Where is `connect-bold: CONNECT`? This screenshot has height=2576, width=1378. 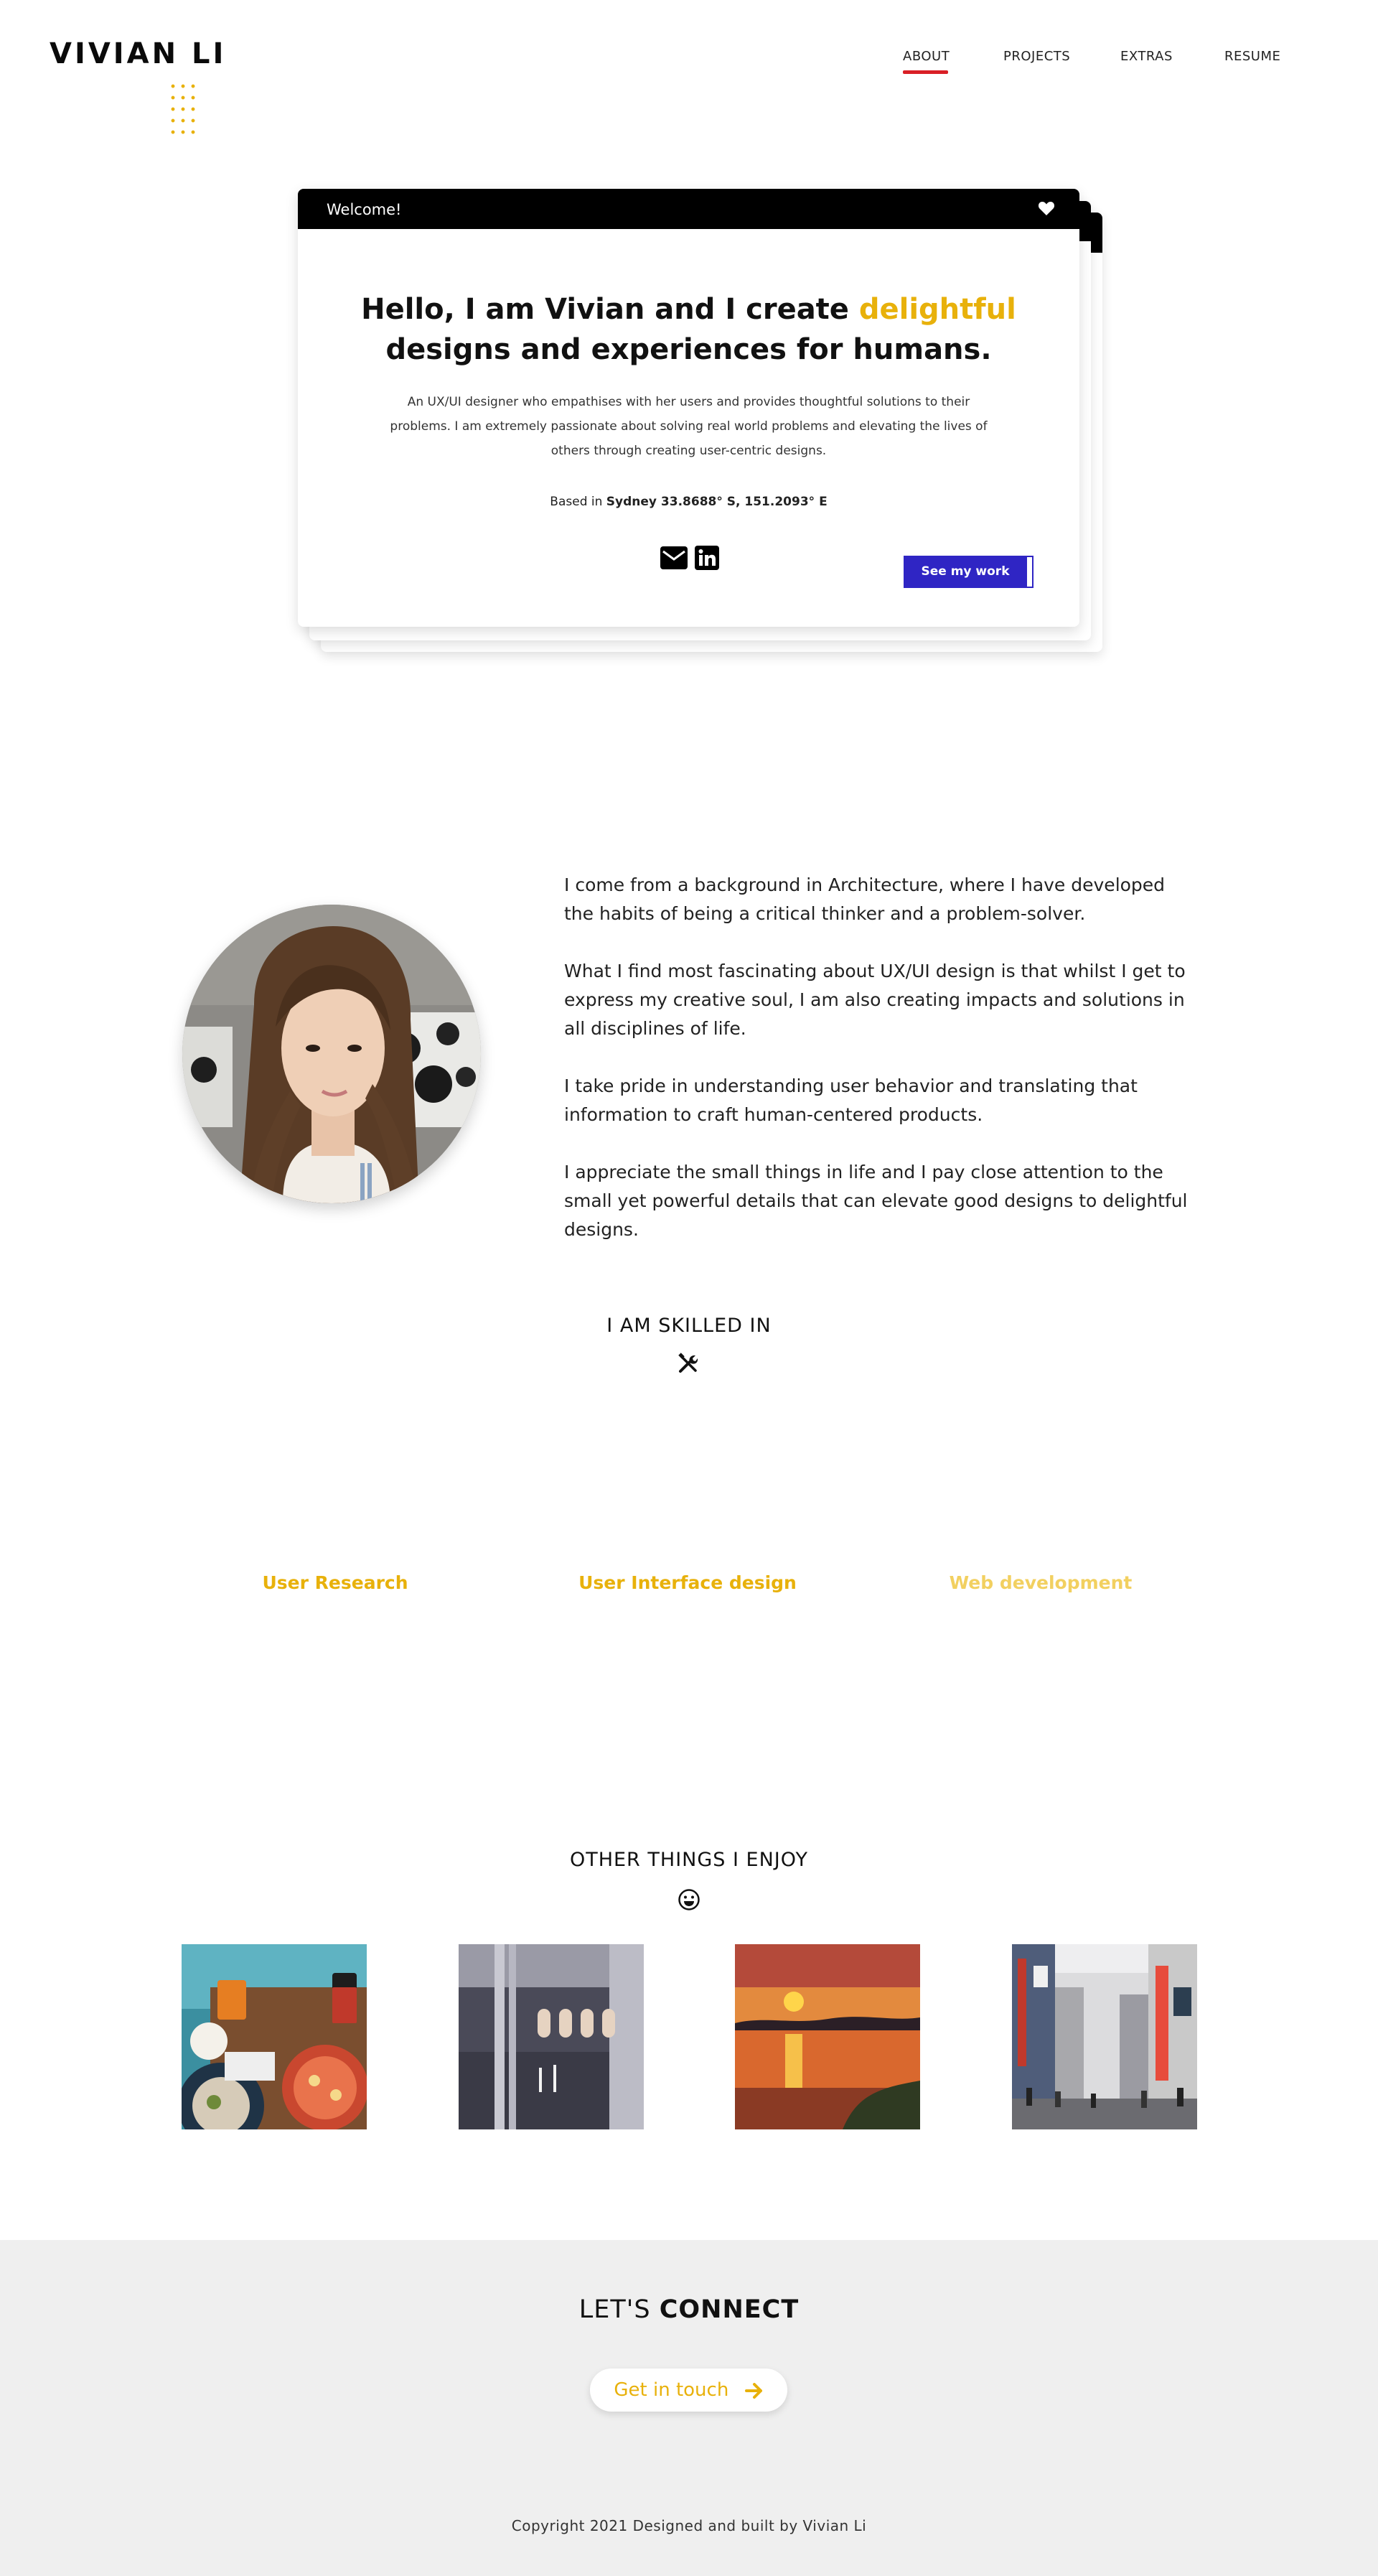 connect-bold: CONNECT is located at coordinates (729, 2309).